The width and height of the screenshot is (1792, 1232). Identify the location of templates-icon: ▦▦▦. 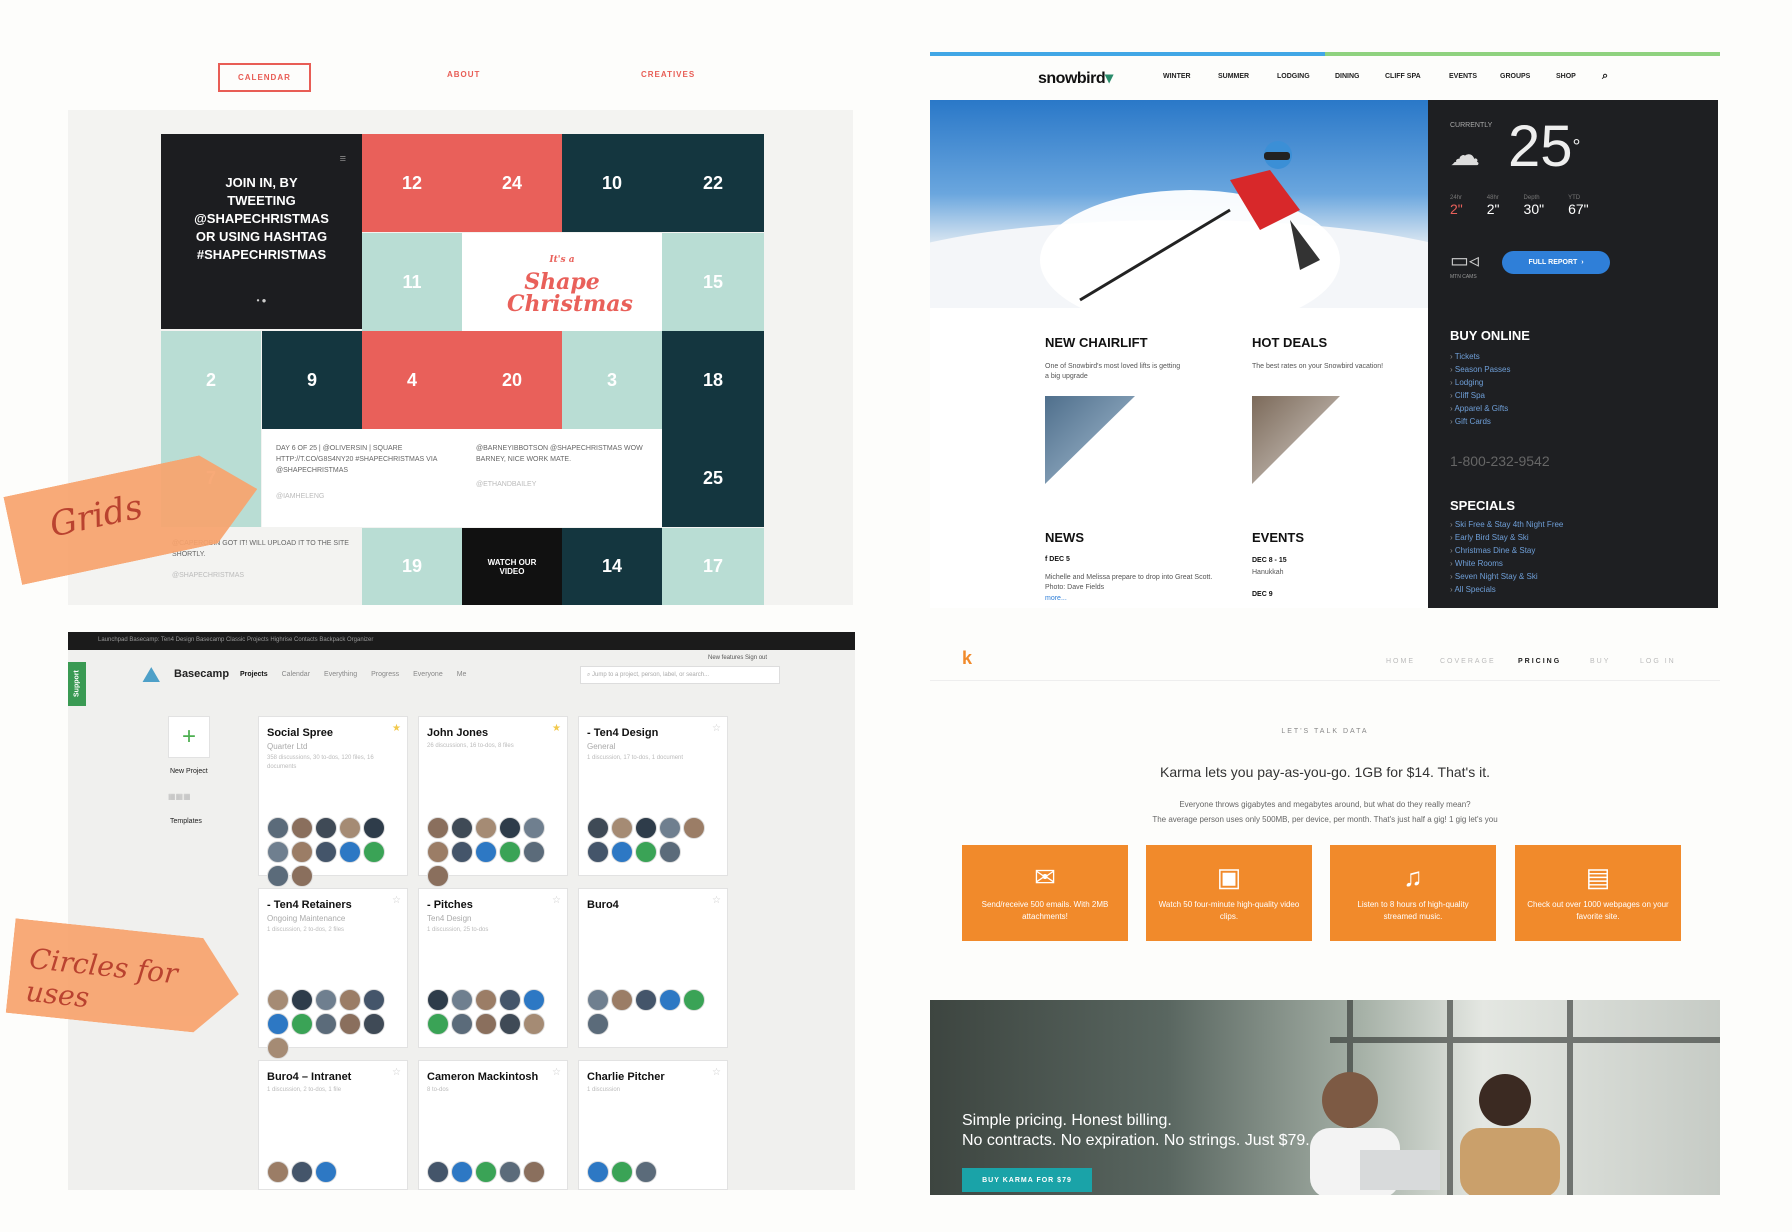
(179, 796).